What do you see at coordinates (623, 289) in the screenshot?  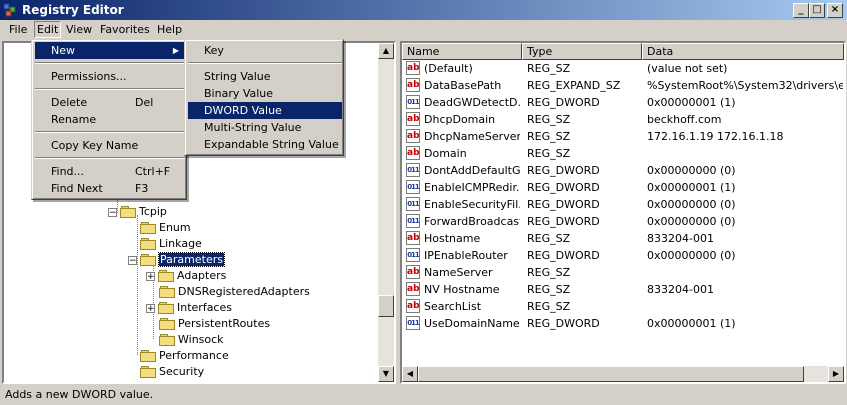 I see `list-item: ab NV Hostname REG_SZ 833204-001` at bounding box center [623, 289].